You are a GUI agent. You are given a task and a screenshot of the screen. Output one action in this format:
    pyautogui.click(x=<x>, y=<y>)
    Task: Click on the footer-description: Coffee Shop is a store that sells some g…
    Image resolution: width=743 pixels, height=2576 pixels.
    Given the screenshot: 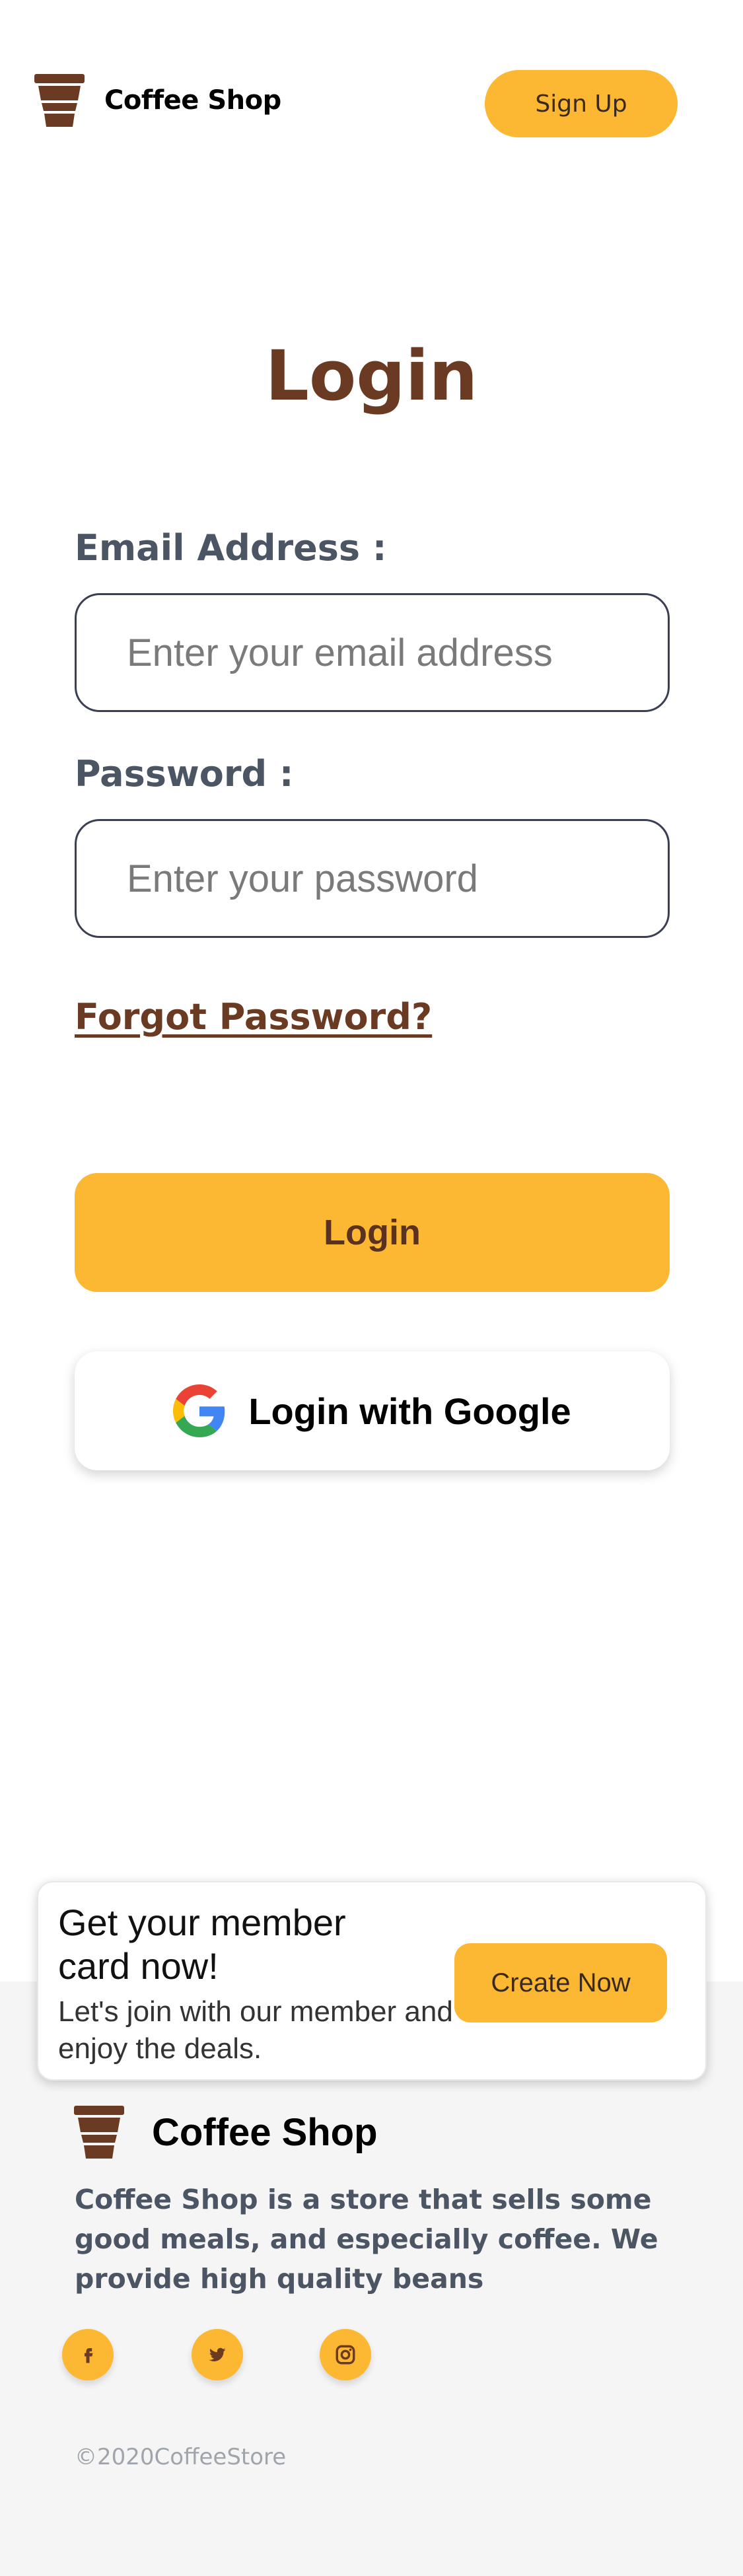 What is the action you would take?
    pyautogui.click(x=366, y=2239)
    